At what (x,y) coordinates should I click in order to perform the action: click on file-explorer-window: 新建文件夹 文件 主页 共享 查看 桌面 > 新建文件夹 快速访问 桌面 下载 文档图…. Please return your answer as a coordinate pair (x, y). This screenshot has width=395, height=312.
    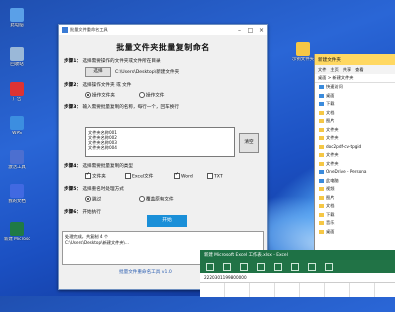
    Looking at the image, I should click on (354, 156).